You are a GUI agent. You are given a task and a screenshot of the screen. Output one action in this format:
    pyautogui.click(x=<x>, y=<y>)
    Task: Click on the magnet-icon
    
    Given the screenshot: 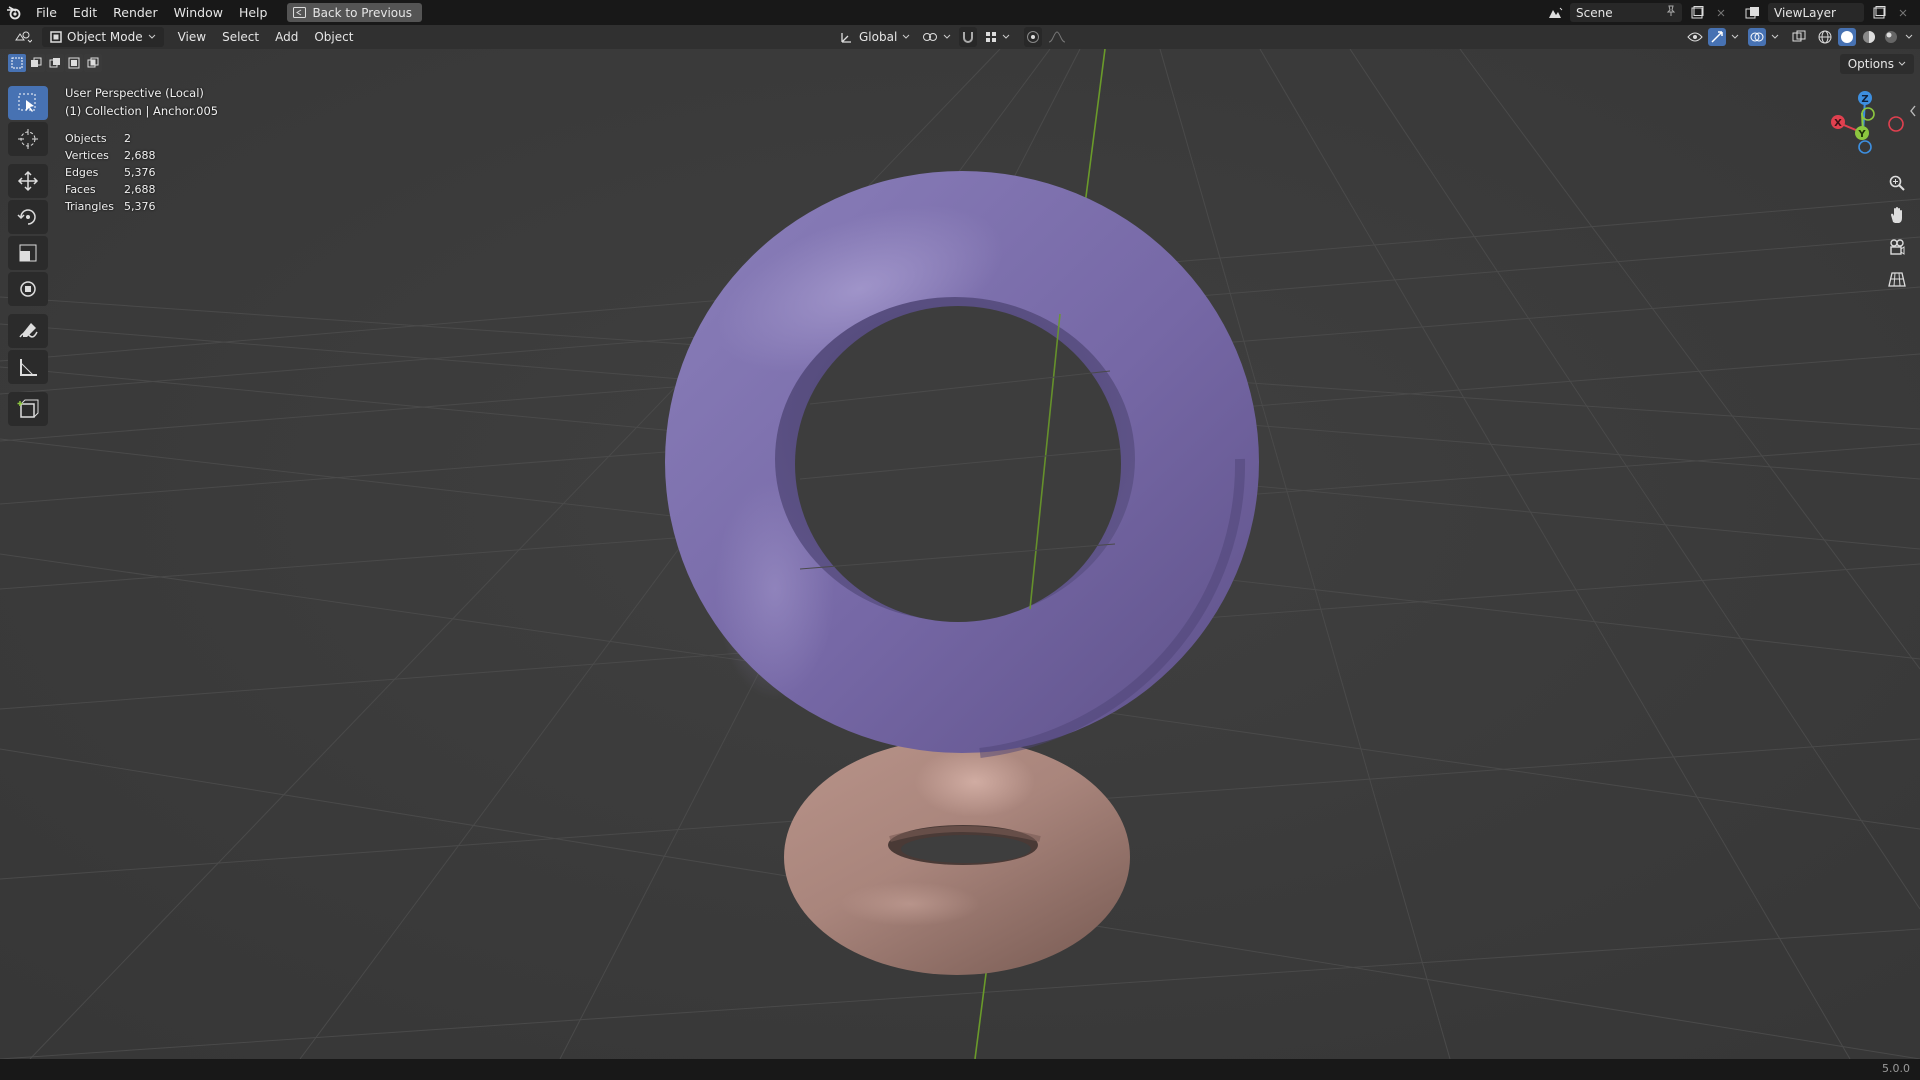 What is the action you would take?
    pyautogui.click(x=968, y=37)
    